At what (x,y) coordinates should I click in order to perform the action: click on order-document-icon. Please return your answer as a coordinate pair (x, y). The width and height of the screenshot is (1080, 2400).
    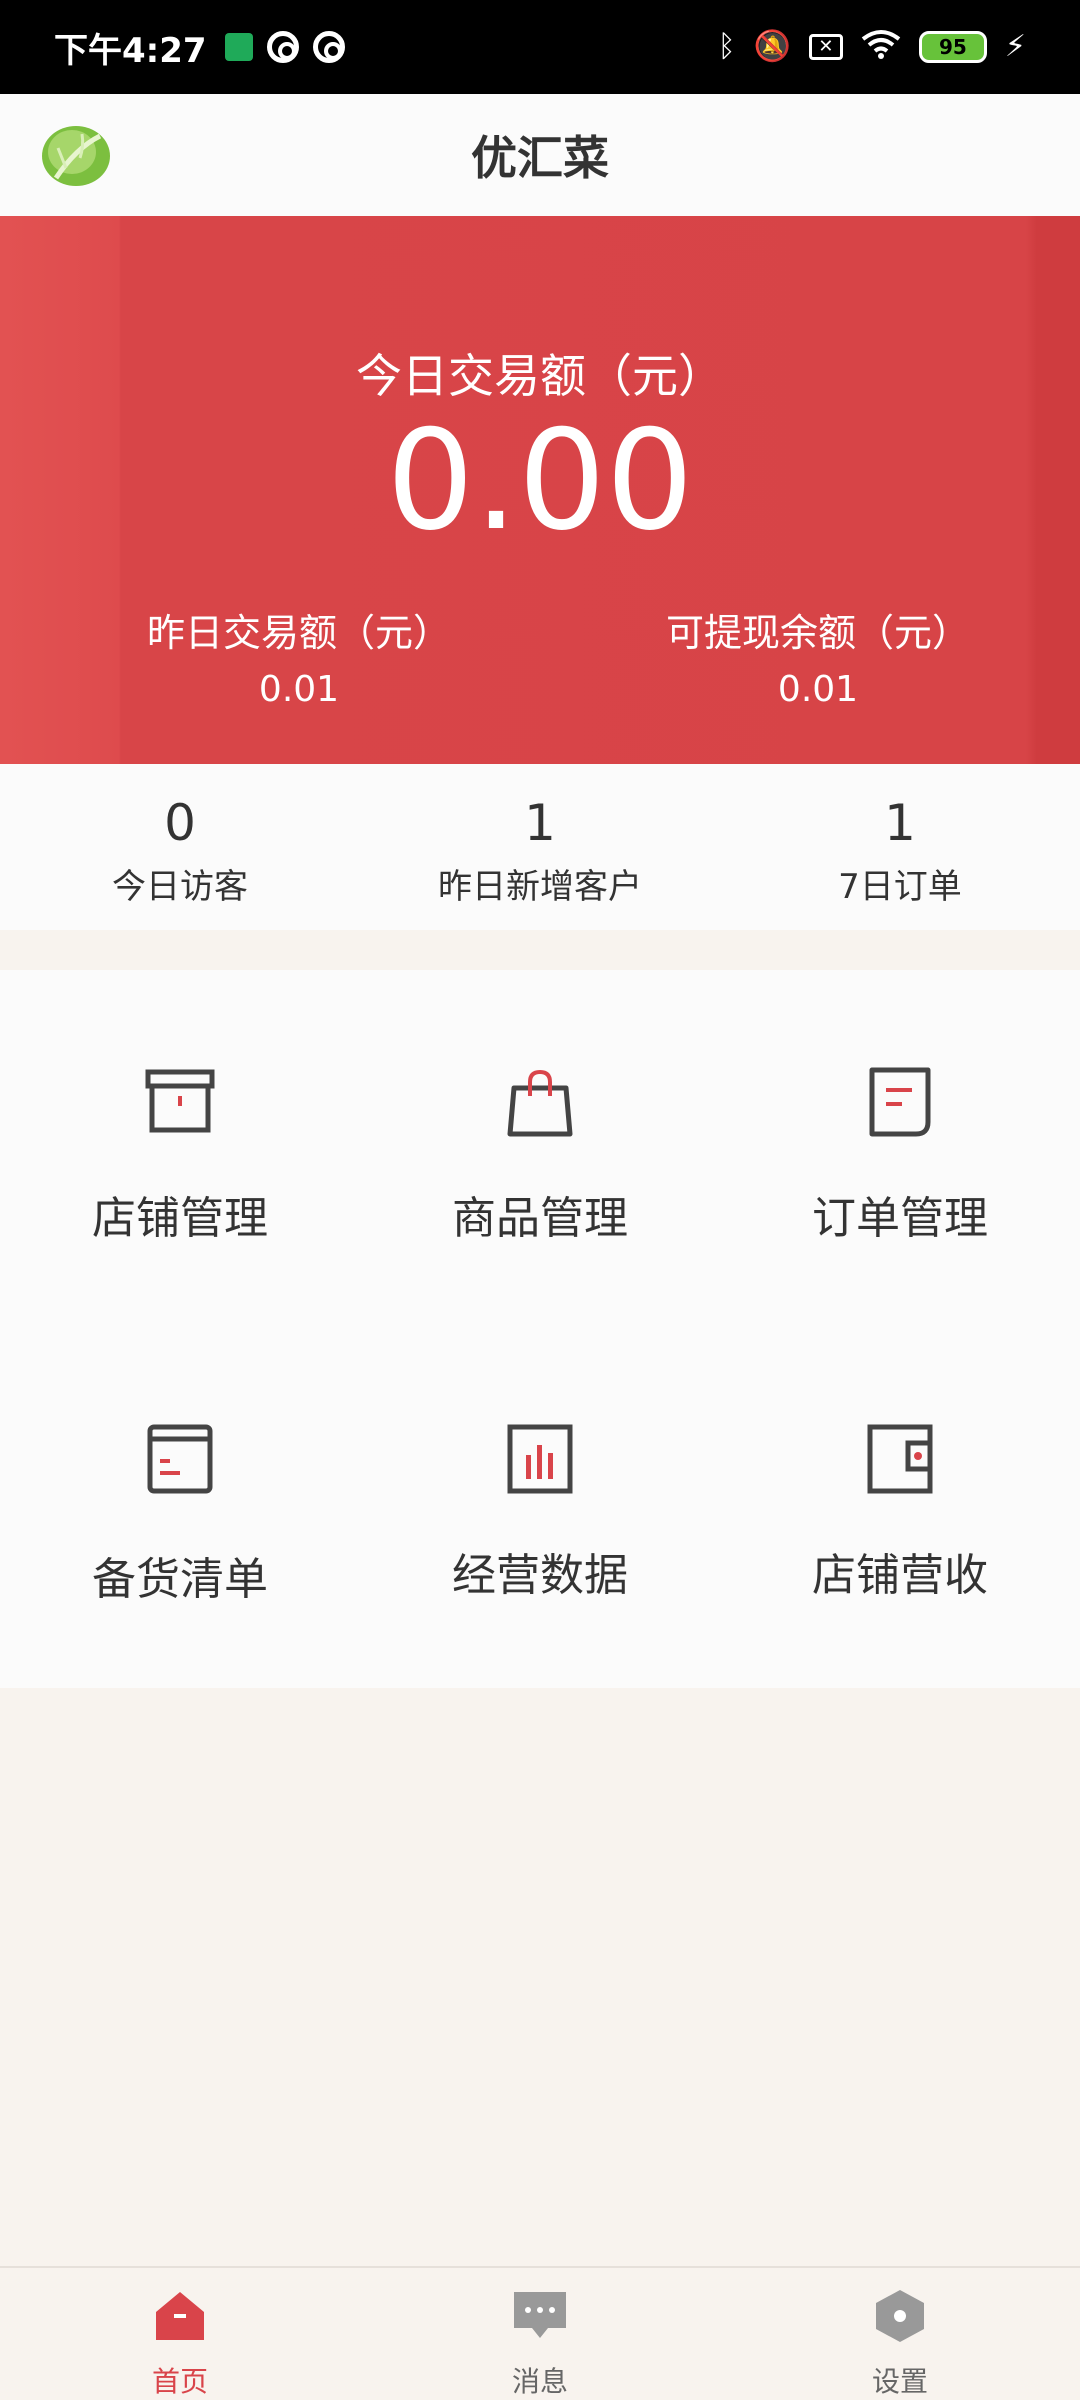
    Looking at the image, I should click on (900, 1102).